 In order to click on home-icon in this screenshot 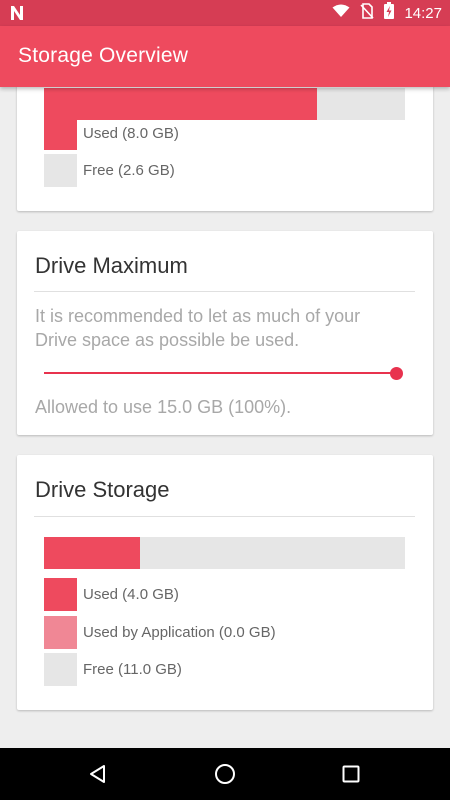, I will do `click(225, 774)`.